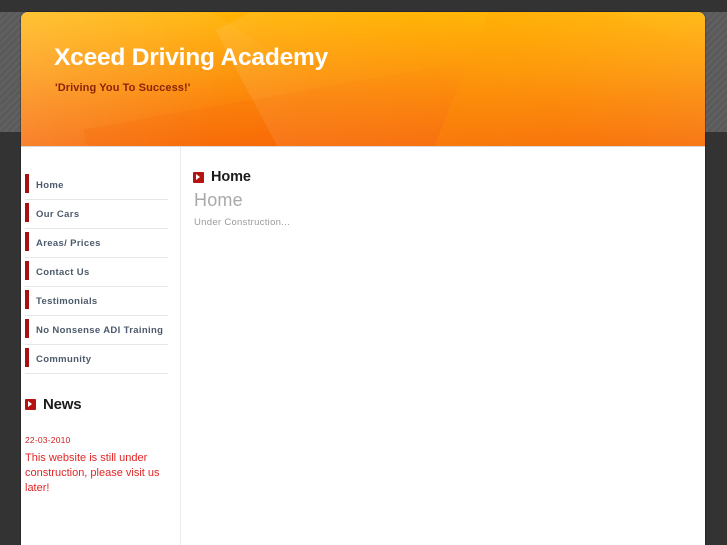 This screenshot has height=545, width=727. I want to click on news-heading-row: News, so click(96, 404).